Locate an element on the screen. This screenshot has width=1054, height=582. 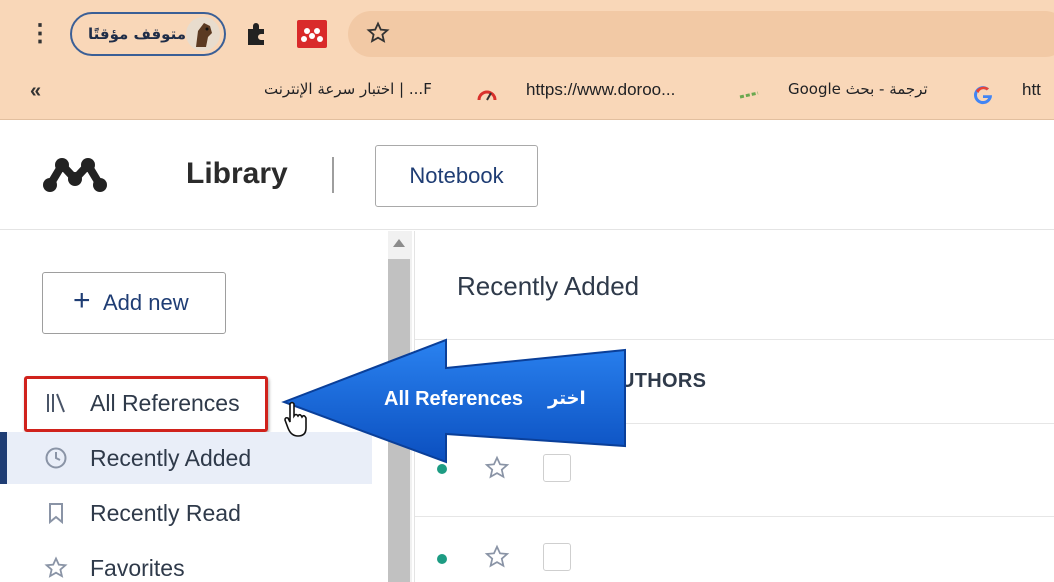
favorite-star-icon is located at coordinates (497, 557).